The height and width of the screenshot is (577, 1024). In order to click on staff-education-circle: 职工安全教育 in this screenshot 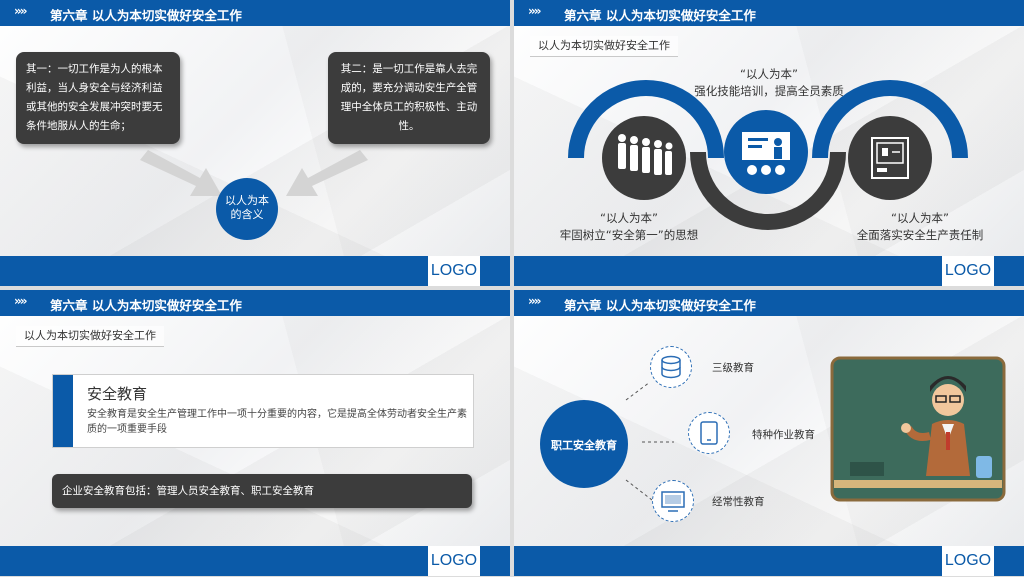, I will do `click(584, 444)`.